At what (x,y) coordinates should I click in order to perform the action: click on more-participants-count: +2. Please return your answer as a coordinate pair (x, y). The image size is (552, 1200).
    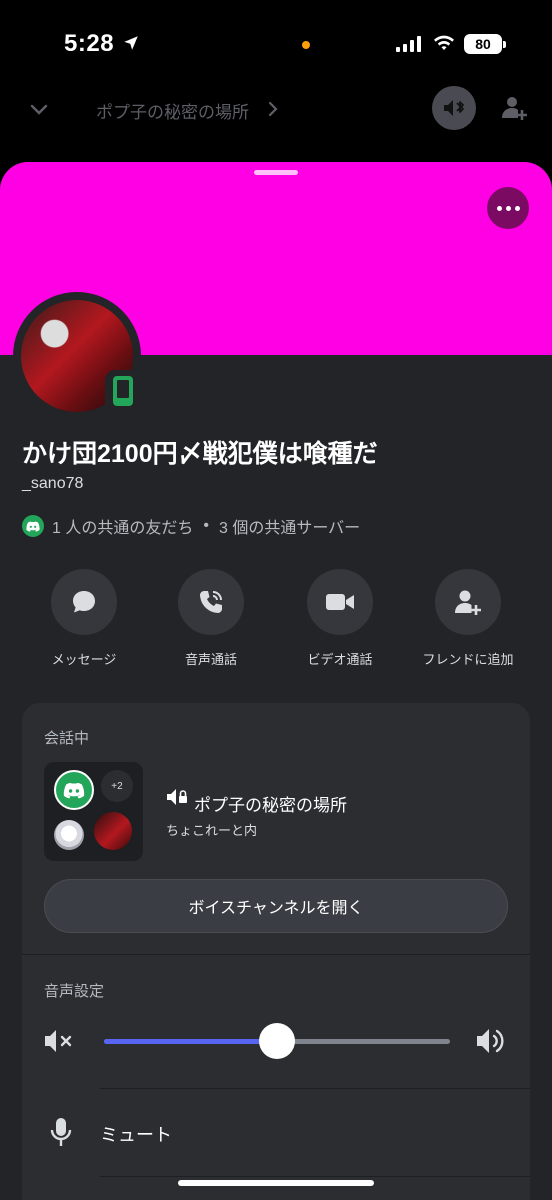
    Looking at the image, I should click on (117, 786).